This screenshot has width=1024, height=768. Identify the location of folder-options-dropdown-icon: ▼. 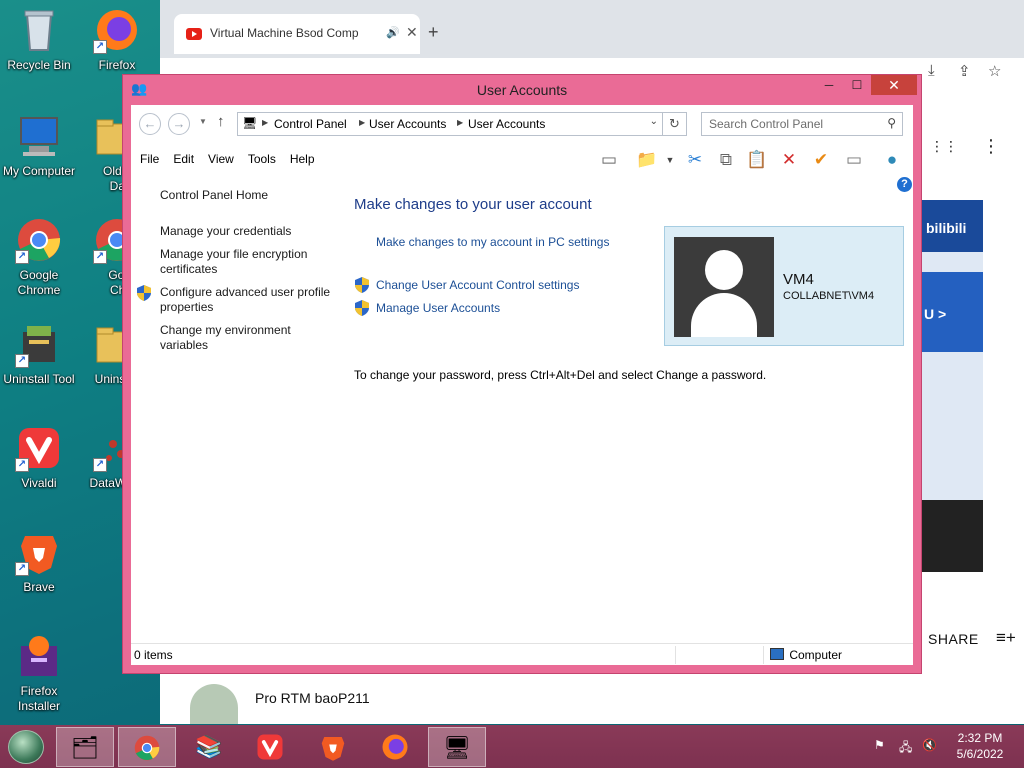
(670, 160).